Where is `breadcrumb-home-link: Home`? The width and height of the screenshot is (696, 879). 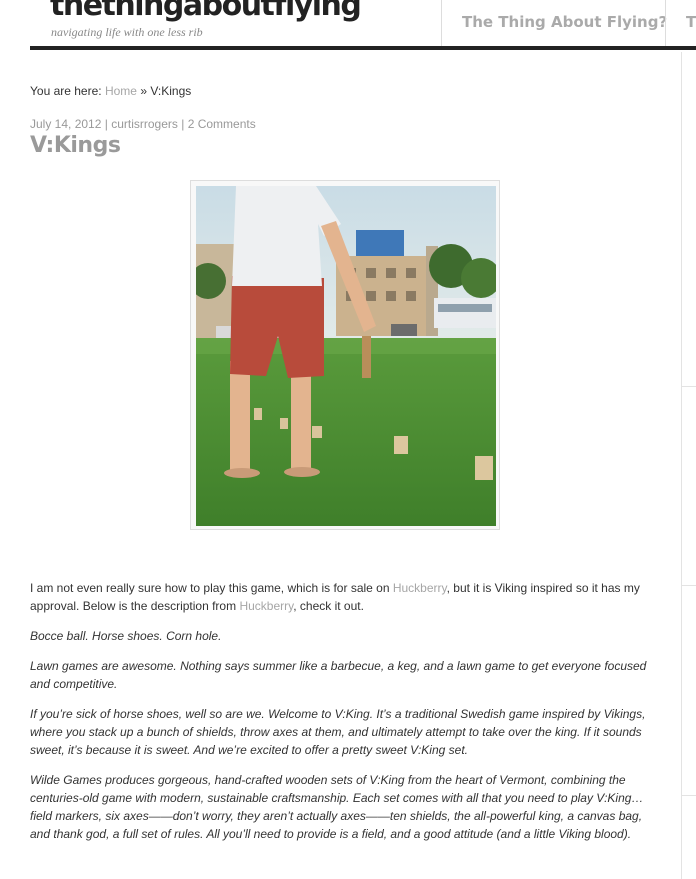
breadcrumb-home-link: Home is located at coordinates (121, 91).